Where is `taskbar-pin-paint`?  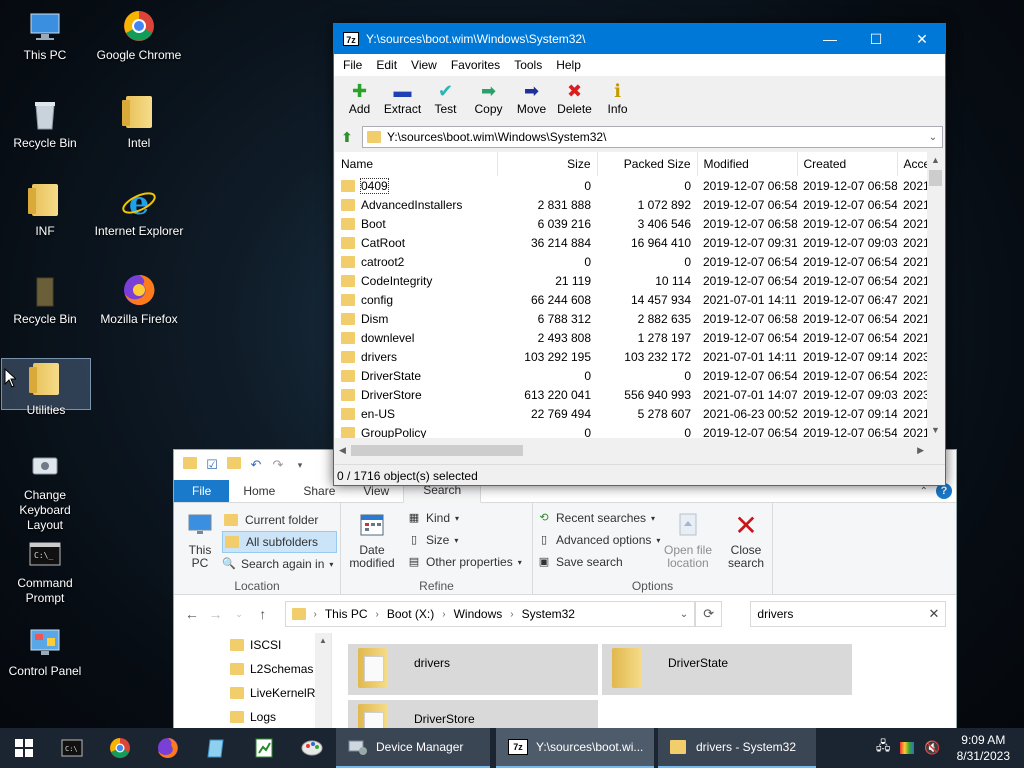 taskbar-pin-paint is located at coordinates (312, 748).